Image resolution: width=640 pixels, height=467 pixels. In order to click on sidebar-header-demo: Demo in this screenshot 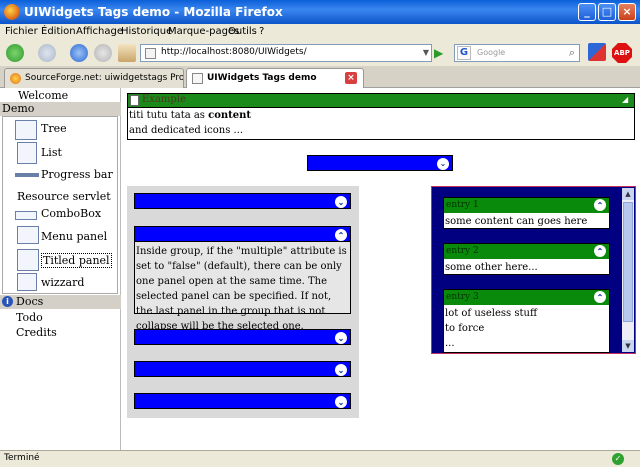, I will do `click(60, 109)`.